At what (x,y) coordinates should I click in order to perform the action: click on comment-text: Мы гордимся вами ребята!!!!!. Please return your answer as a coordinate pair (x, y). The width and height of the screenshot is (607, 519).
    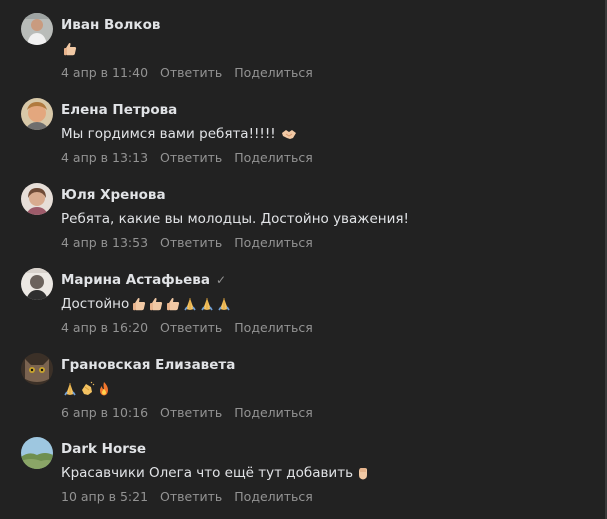
    Looking at the image, I should click on (179, 134).